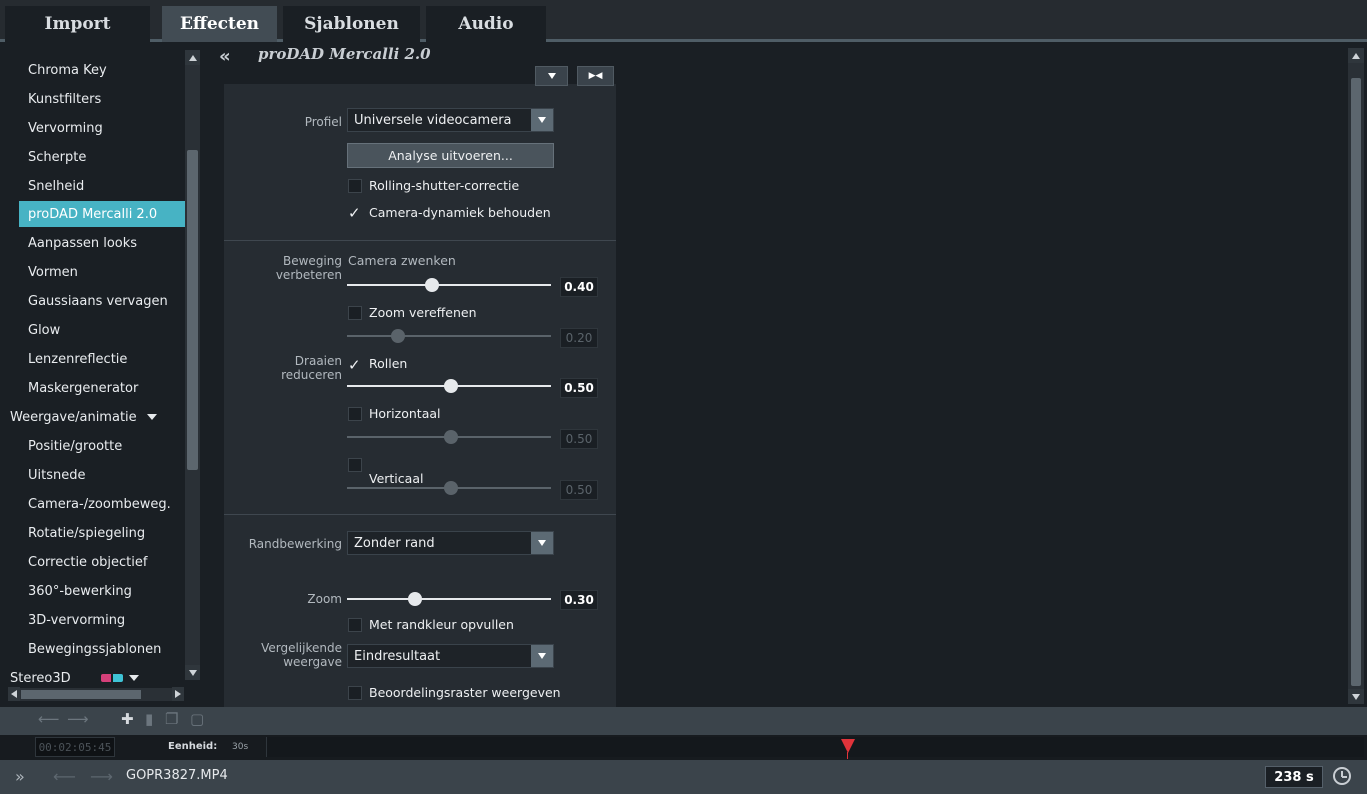  I want to click on sidebar-item-positie-grootte: Positie/grootte, so click(94, 446).